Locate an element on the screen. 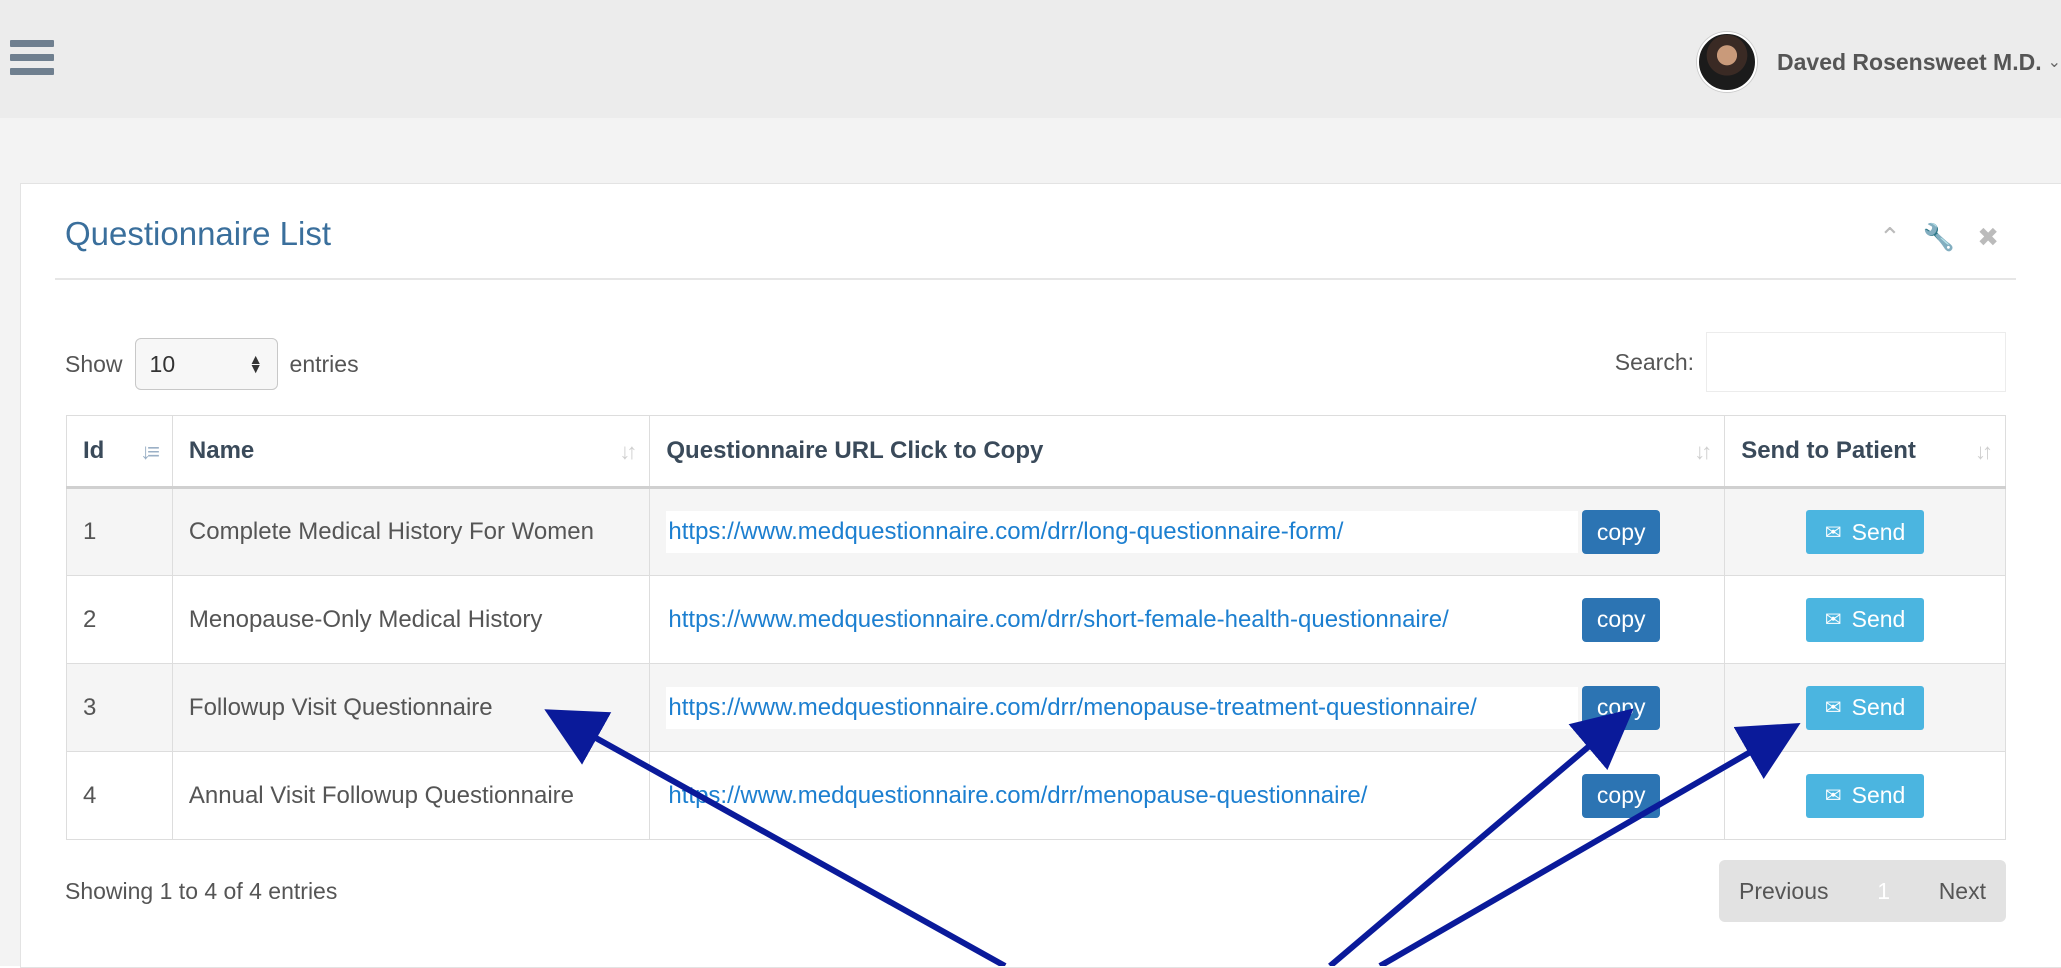  search-input is located at coordinates (1856, 362).